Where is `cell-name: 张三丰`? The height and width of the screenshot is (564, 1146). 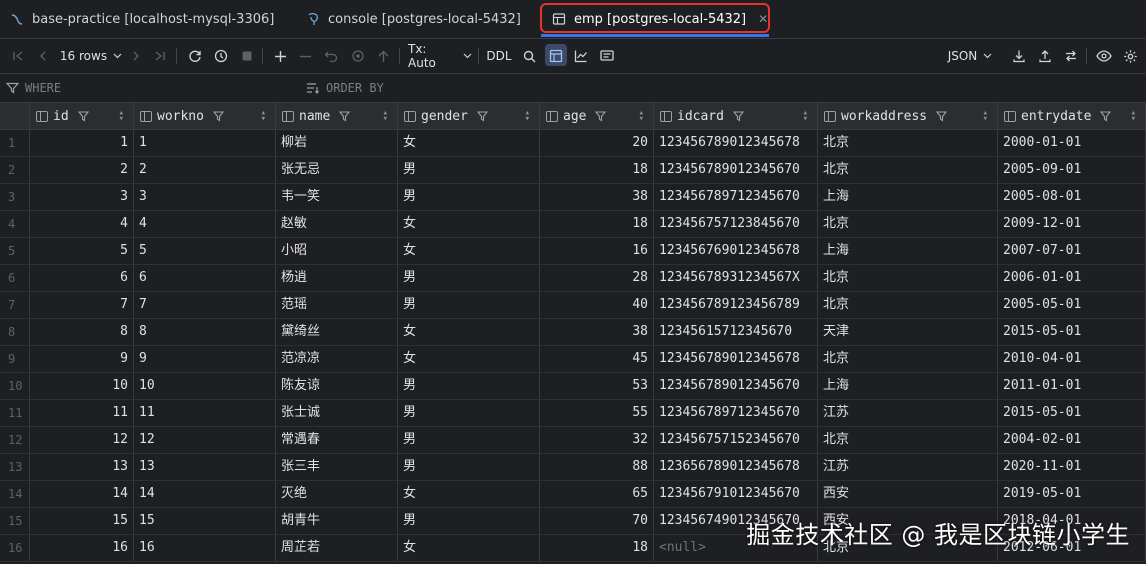
cell-name: 张三丰 is located at coordinates (337, 467).